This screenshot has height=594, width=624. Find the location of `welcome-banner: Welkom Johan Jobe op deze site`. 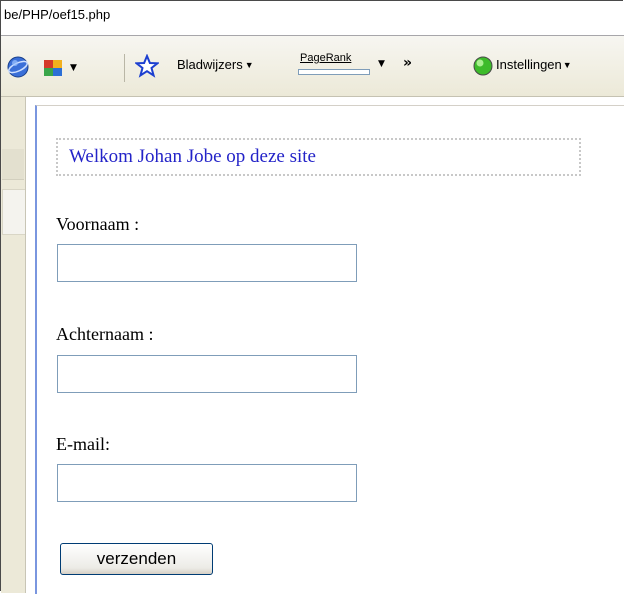

welcome-banner: Welkom Johan Jobe op deze site is located at coordinates (318, 157).